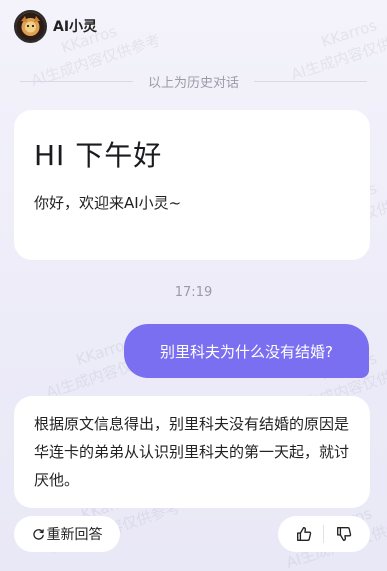 The image size is (387, 571). Describe the element at coordinates (344, 534) in the screenshot. I see `thumbs-down-icon` at that location.